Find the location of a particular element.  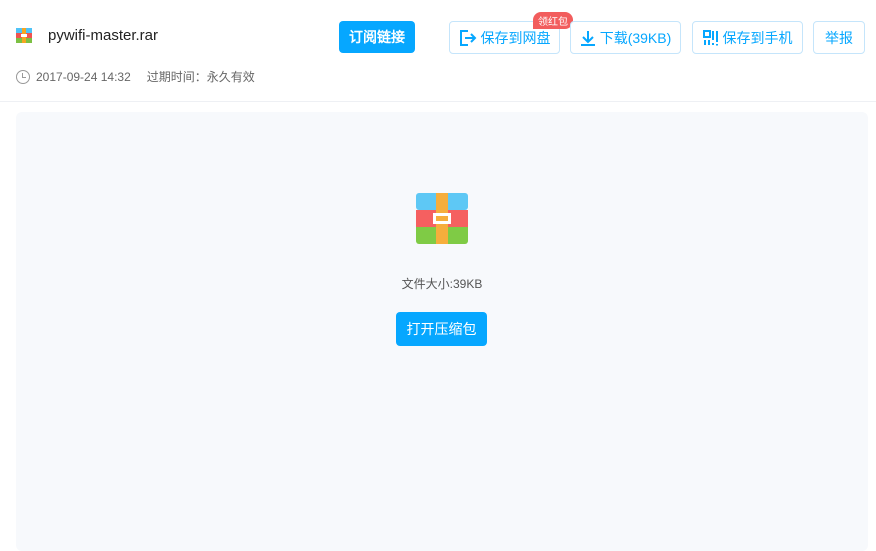

save-export-icon is located at coordinates (467, 37).